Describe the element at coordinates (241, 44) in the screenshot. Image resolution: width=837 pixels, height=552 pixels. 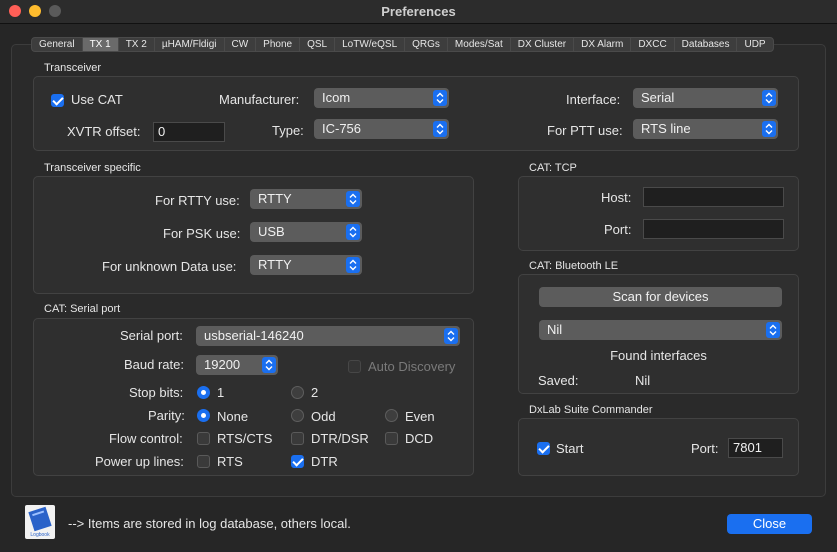
I see `tab-cw: CW` at that location.